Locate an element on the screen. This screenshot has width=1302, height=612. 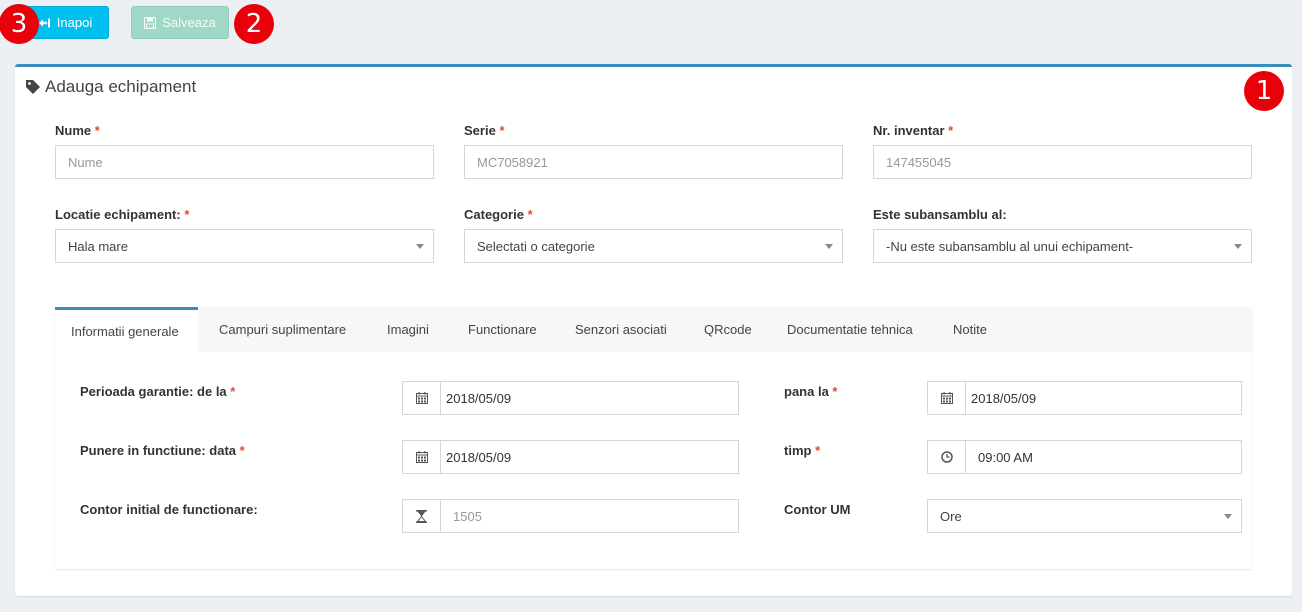
tab-label: Imagini is located at coordinates (408, 329).